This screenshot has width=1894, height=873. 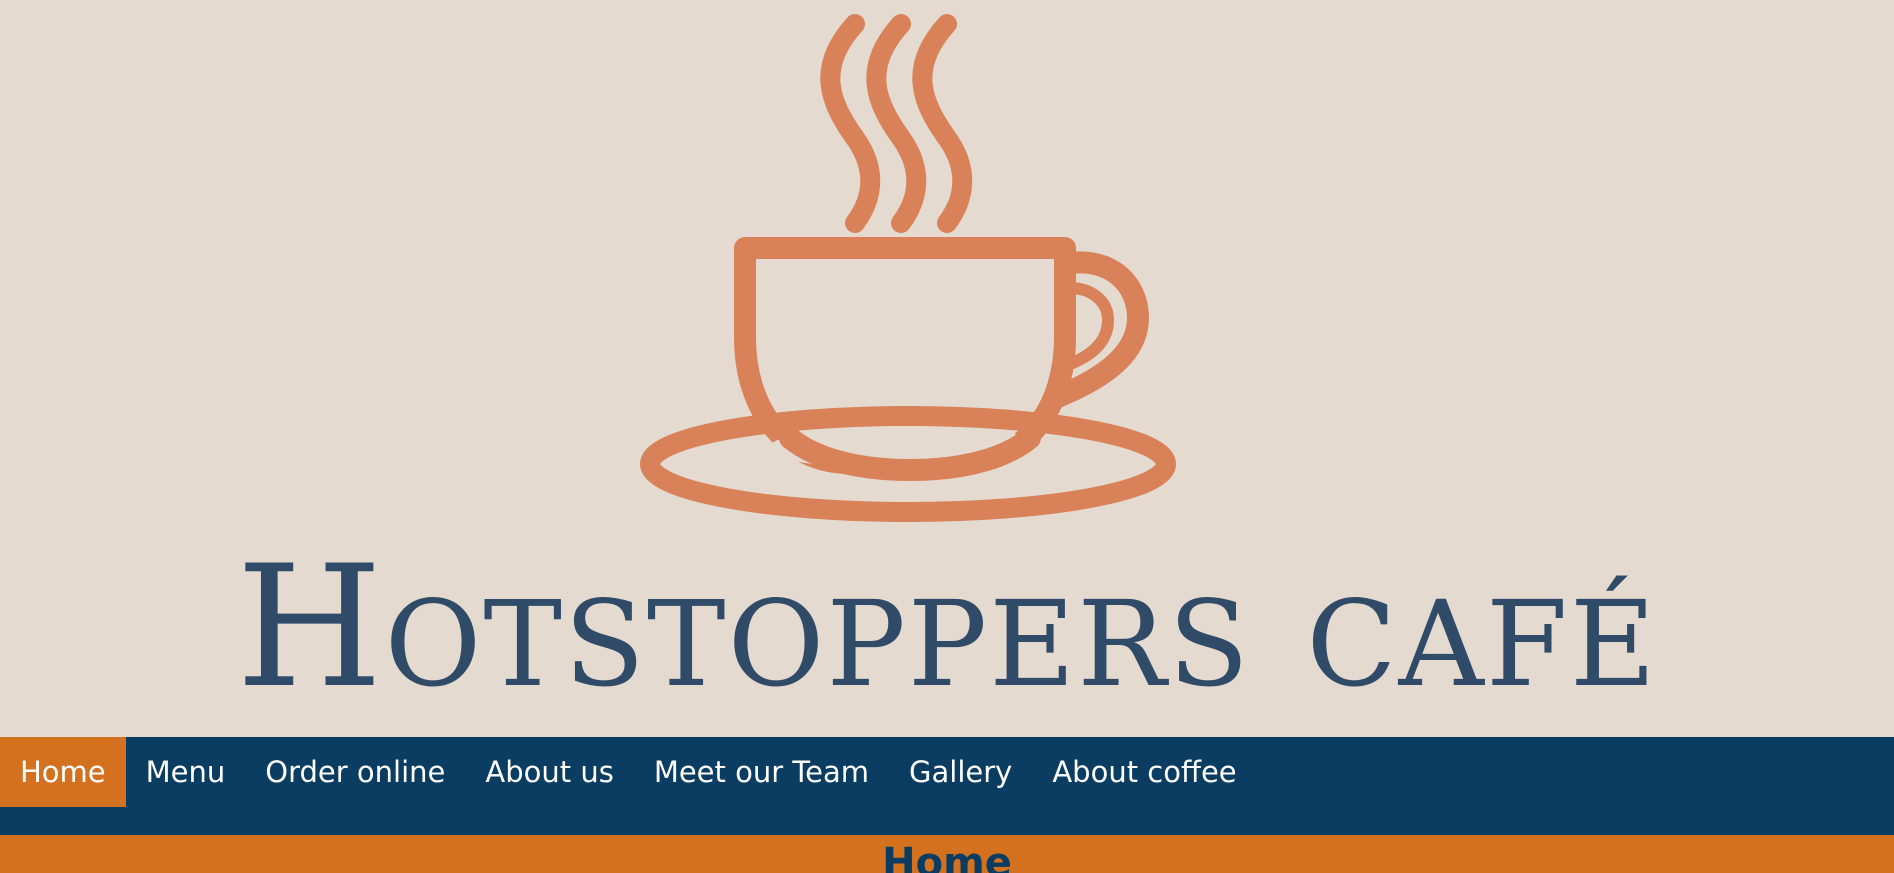 I want to click on nav-item-order-online: Order online, so click(x=355, y=772).